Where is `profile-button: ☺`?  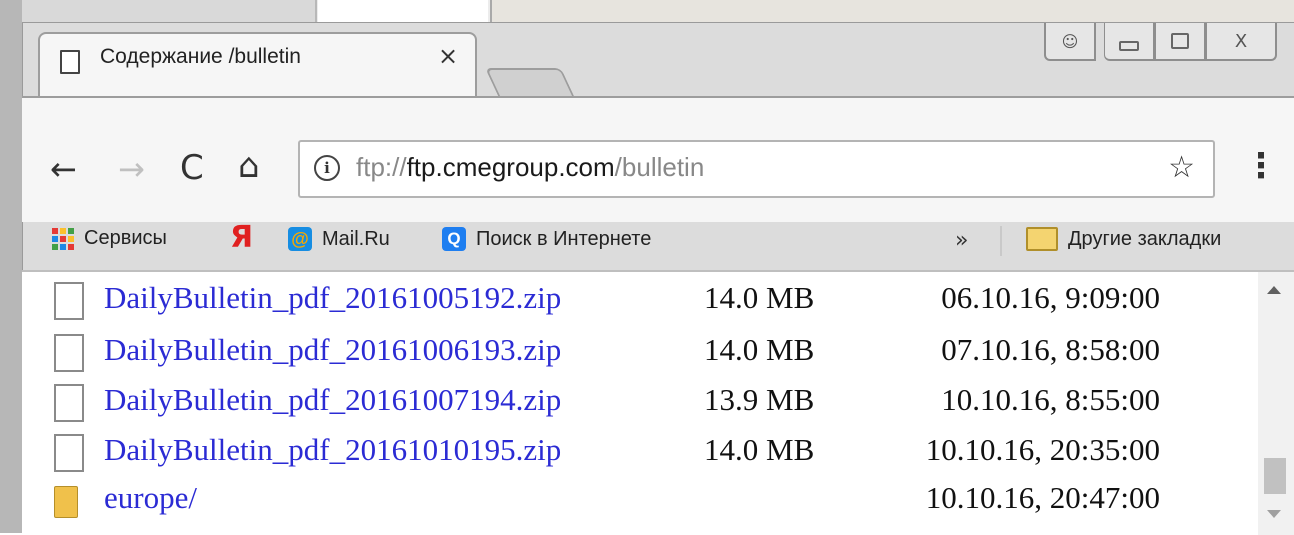
profile-button: ☺ is located at coordinates (1070, 42).